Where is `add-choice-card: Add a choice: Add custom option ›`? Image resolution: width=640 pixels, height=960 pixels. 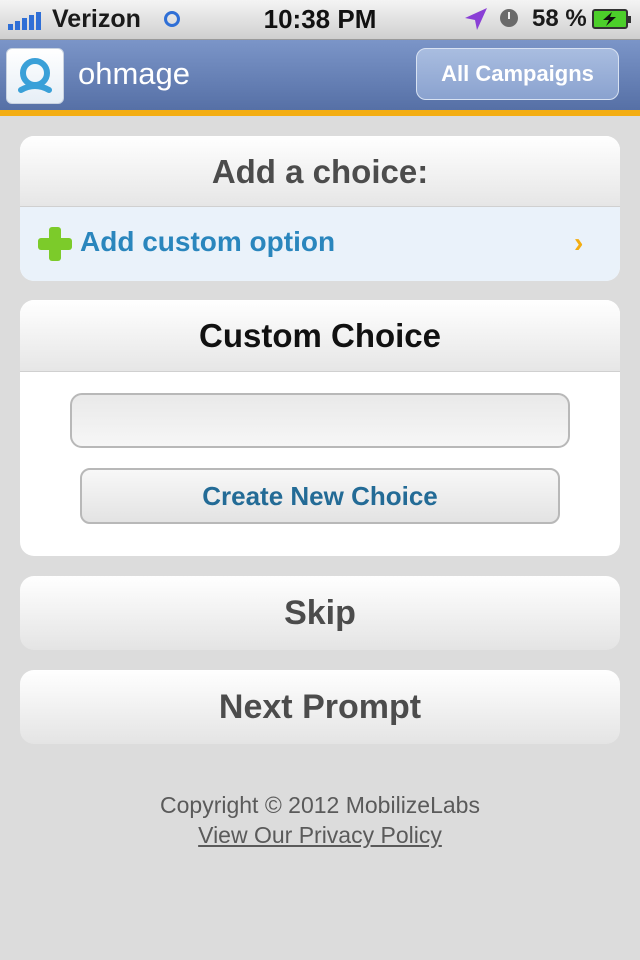
add-choice-card: Add a choice: Add custom option › is located at coordinates (320, 208).